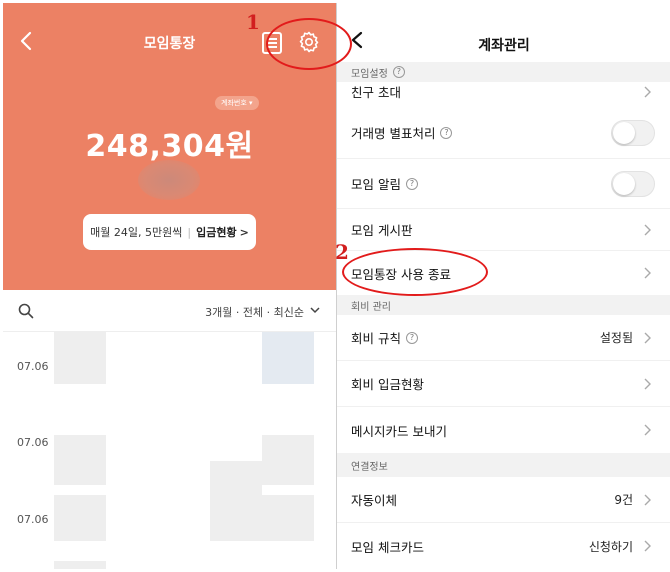 Image resolution: width=670 pixels, height=572 pixels. Describe the element at coordinates (503, 93) in the screenshot. I see `row-invite-friends: 친구 초대` at that location.